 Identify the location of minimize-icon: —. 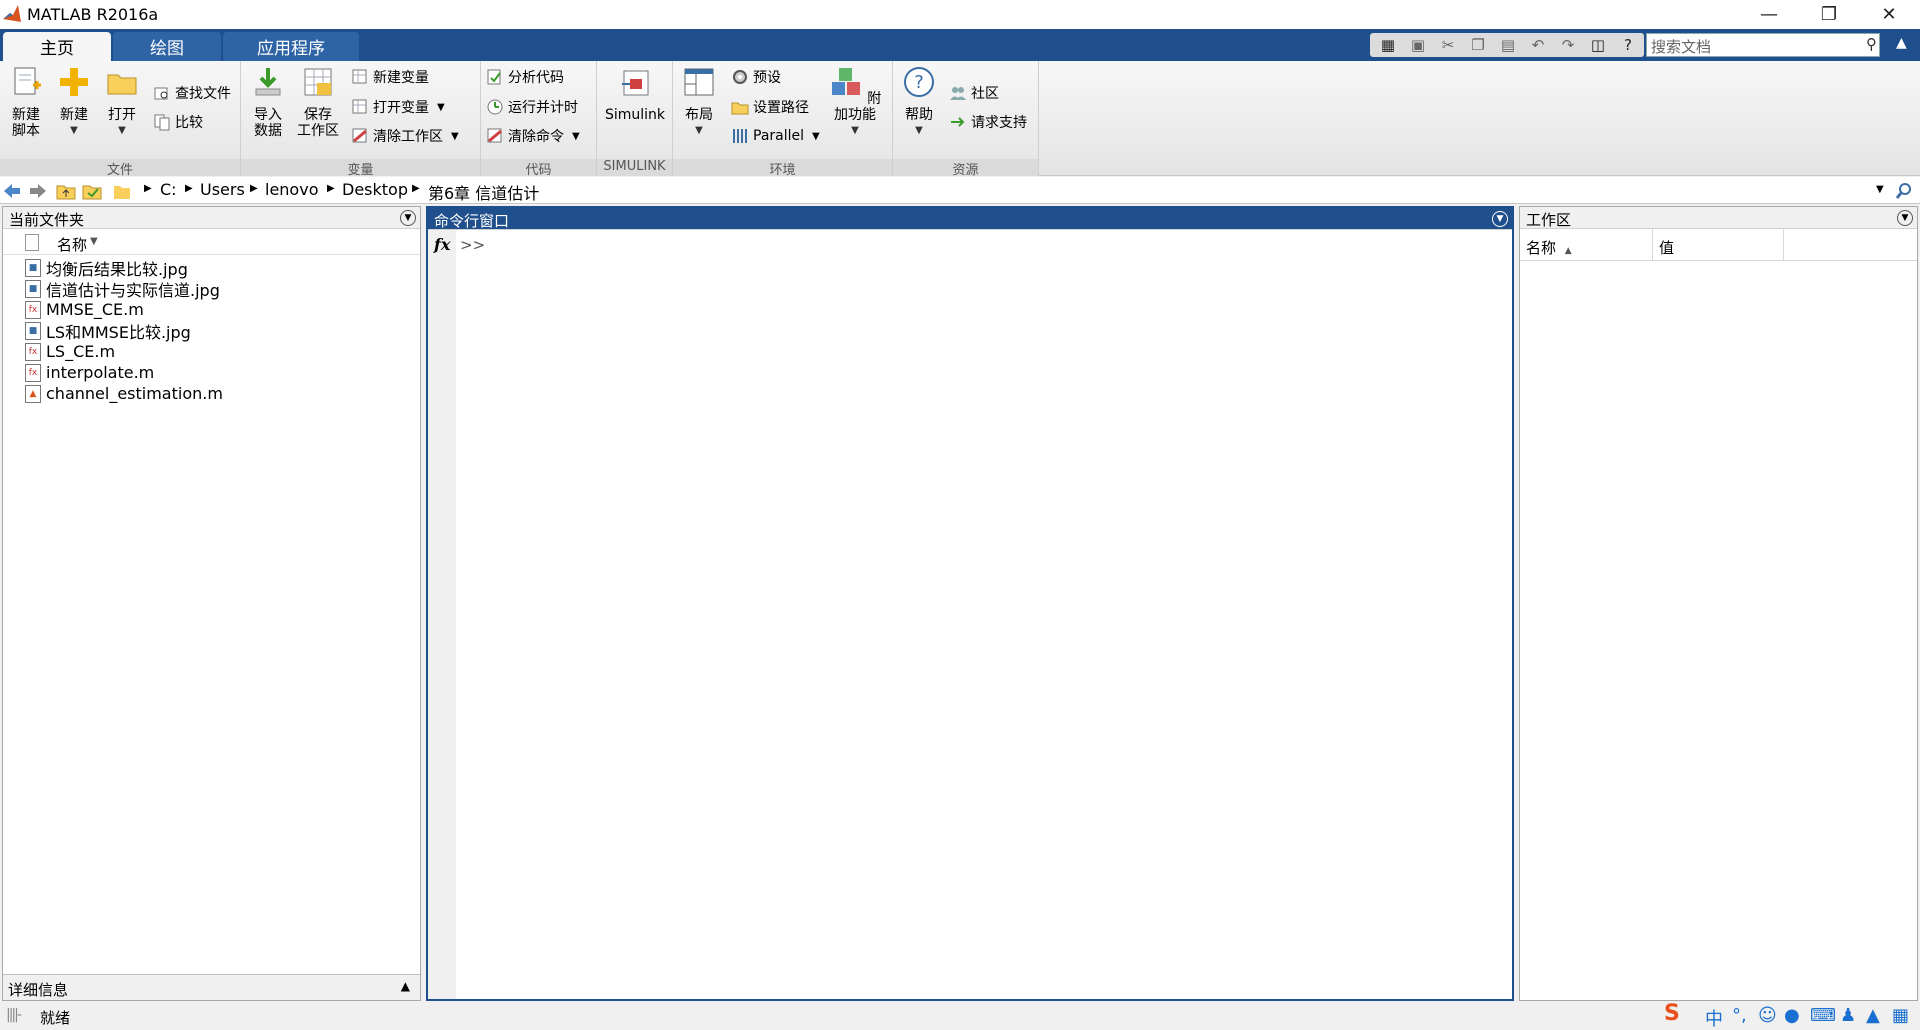
(1769, 14).